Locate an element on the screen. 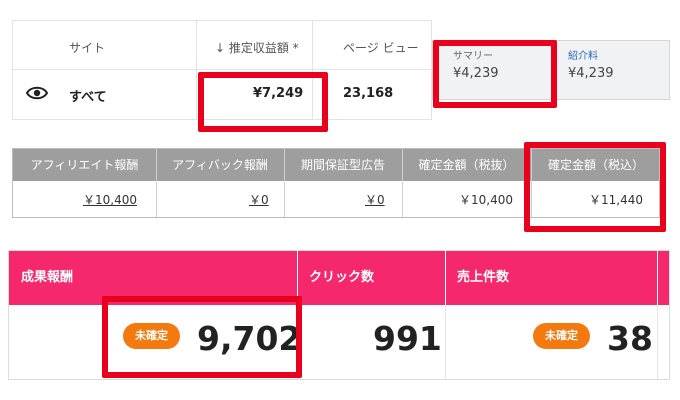 This screenshot has width=680, height=400. referral-value: ¥4,239 is located at coordinates (591, 73).